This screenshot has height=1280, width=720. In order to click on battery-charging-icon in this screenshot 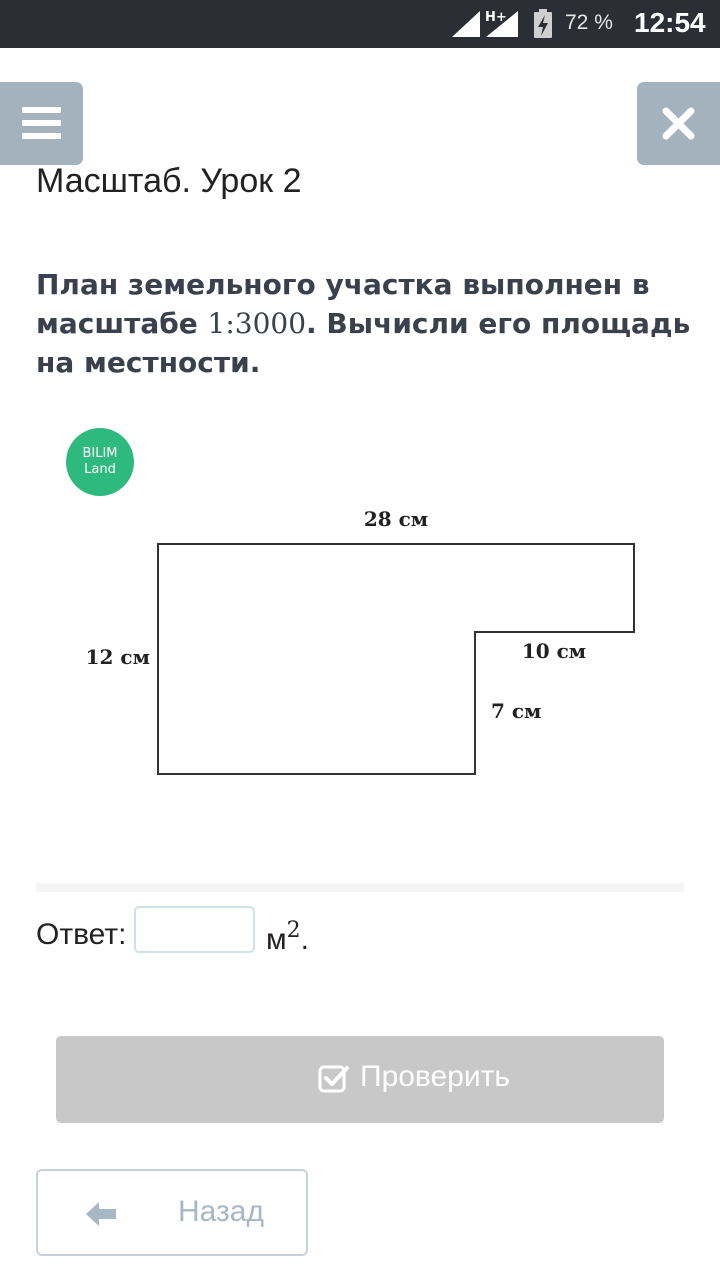, I will do `click(543, 23)`.